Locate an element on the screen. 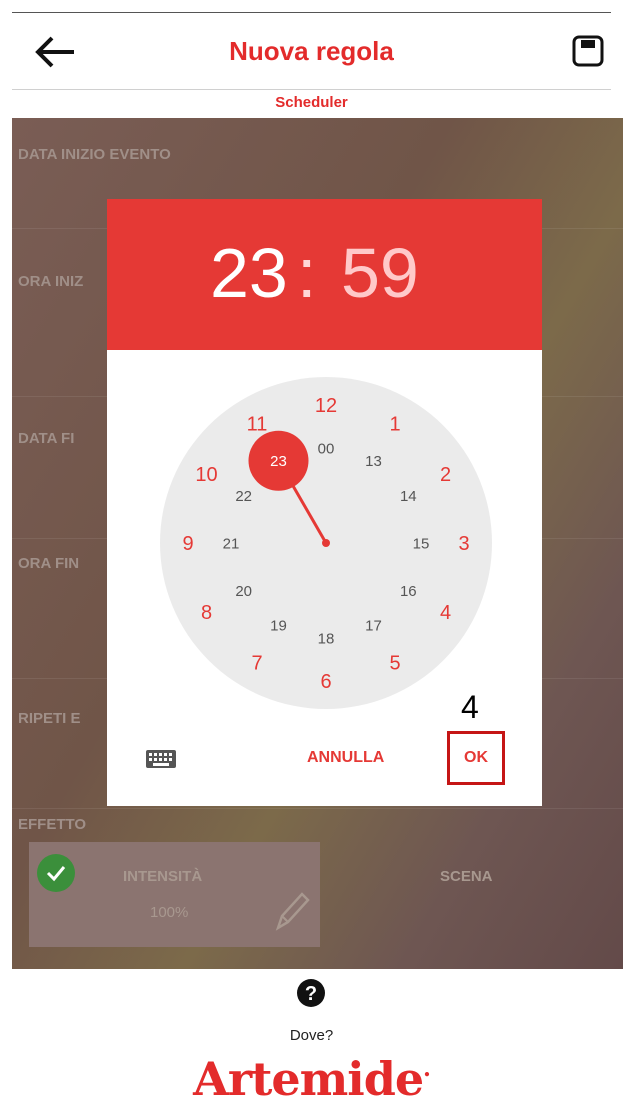  clock-center-dot is located at coordinates (326, 543).